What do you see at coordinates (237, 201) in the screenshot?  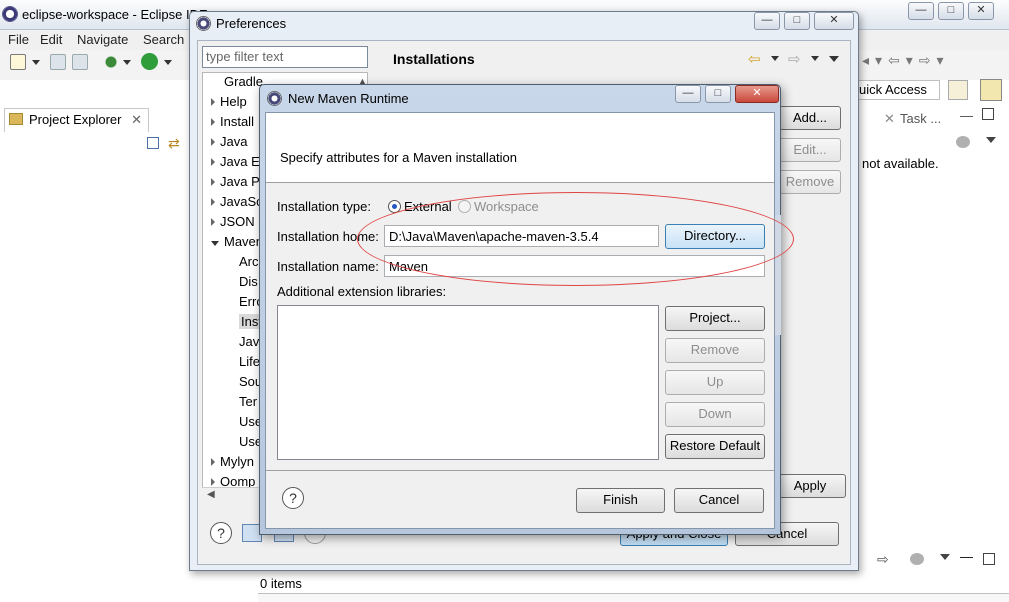 I see `tree-item: JavaSc` at bounding box center [237, 201].